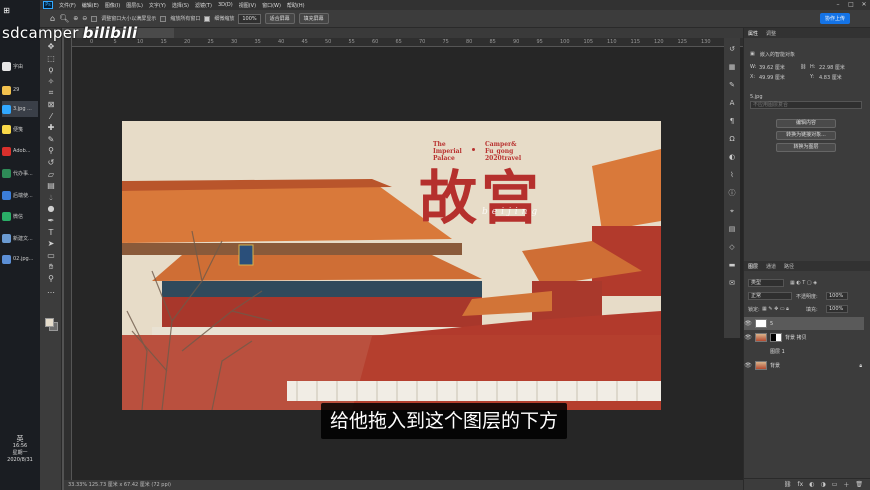 The image size is (870, 490). Describe the element at coordinates (732, 67) in the screenshot. I see `swatch-icon: ▦` at that location.